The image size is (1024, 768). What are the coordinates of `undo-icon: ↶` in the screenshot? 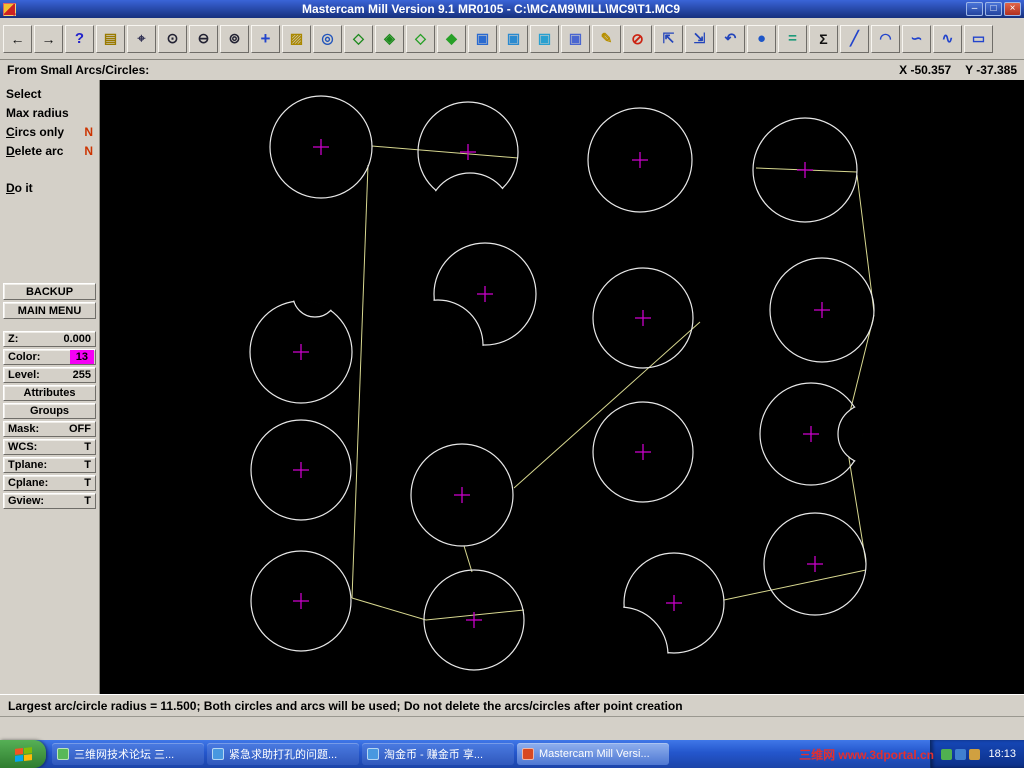 It's located at (730, 38).